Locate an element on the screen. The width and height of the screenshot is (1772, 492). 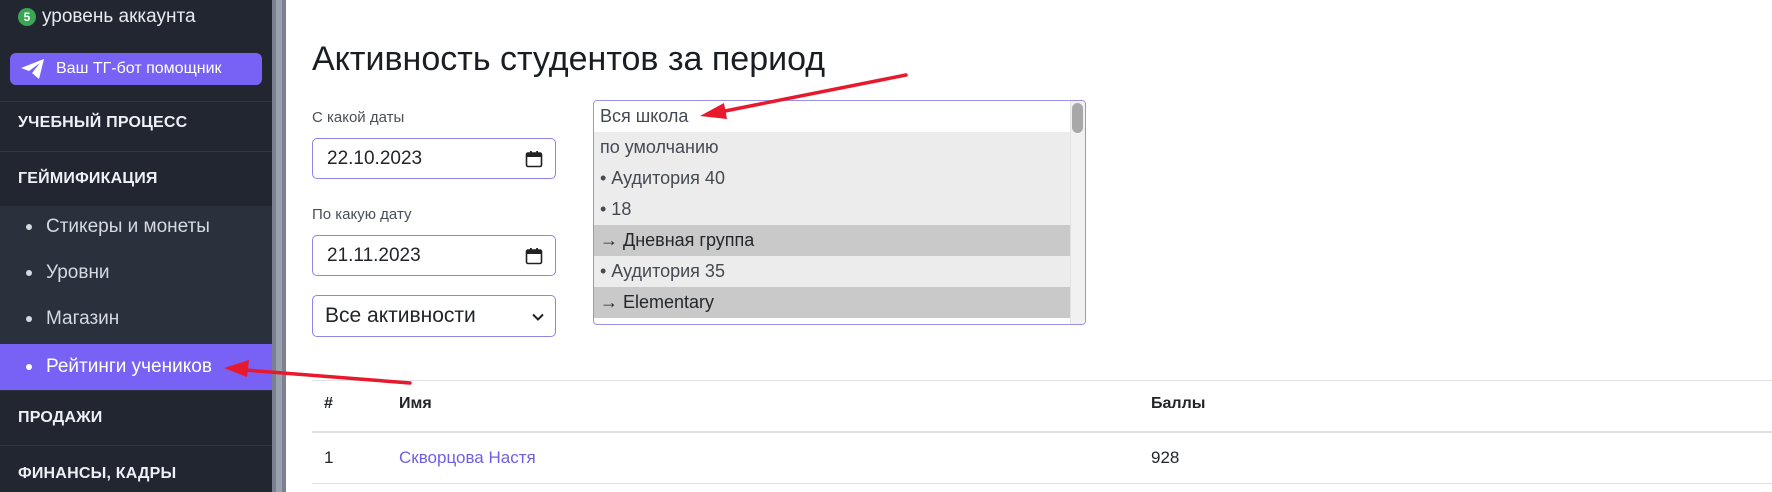
table-row-border is located at coordinates (1042, 483).